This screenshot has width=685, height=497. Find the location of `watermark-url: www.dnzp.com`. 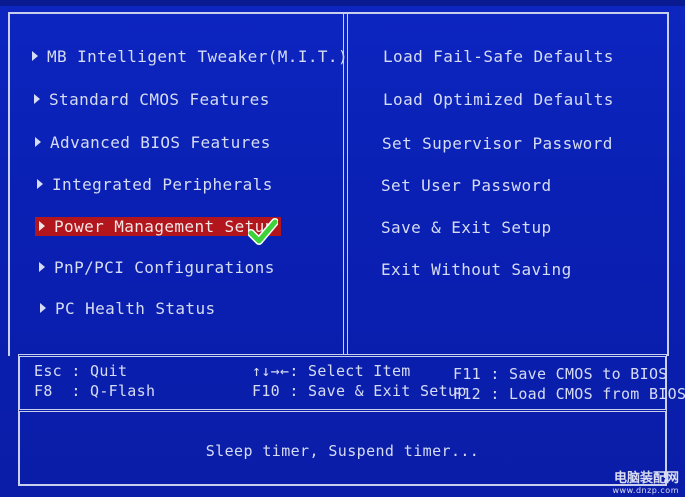

watermark-url: www.dnzp.com is located at coordinates (645, 490).